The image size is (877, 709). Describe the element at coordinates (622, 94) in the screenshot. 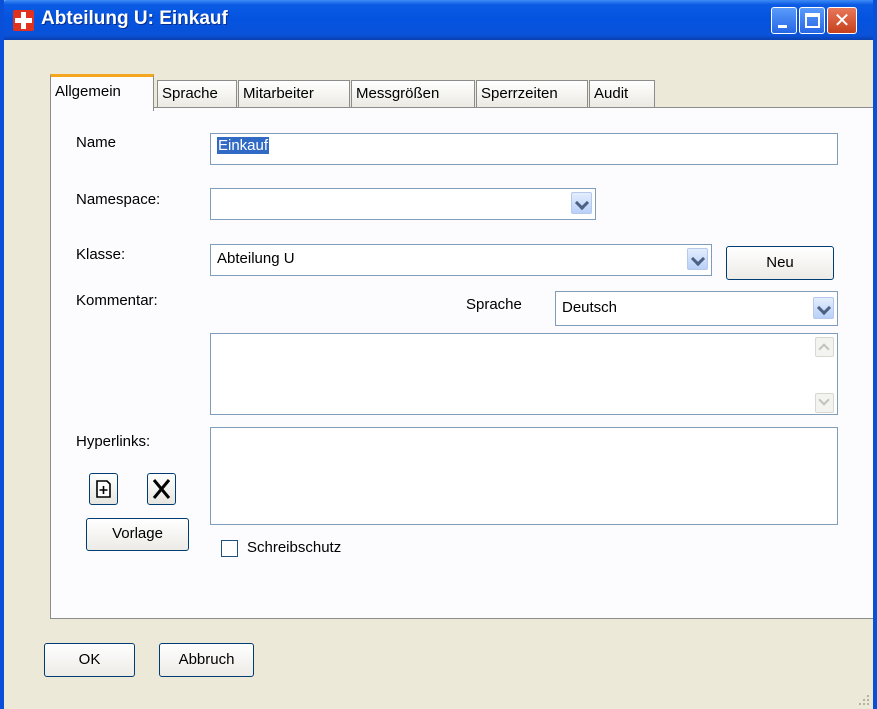

I see `tab-audit: Audit` at that location.